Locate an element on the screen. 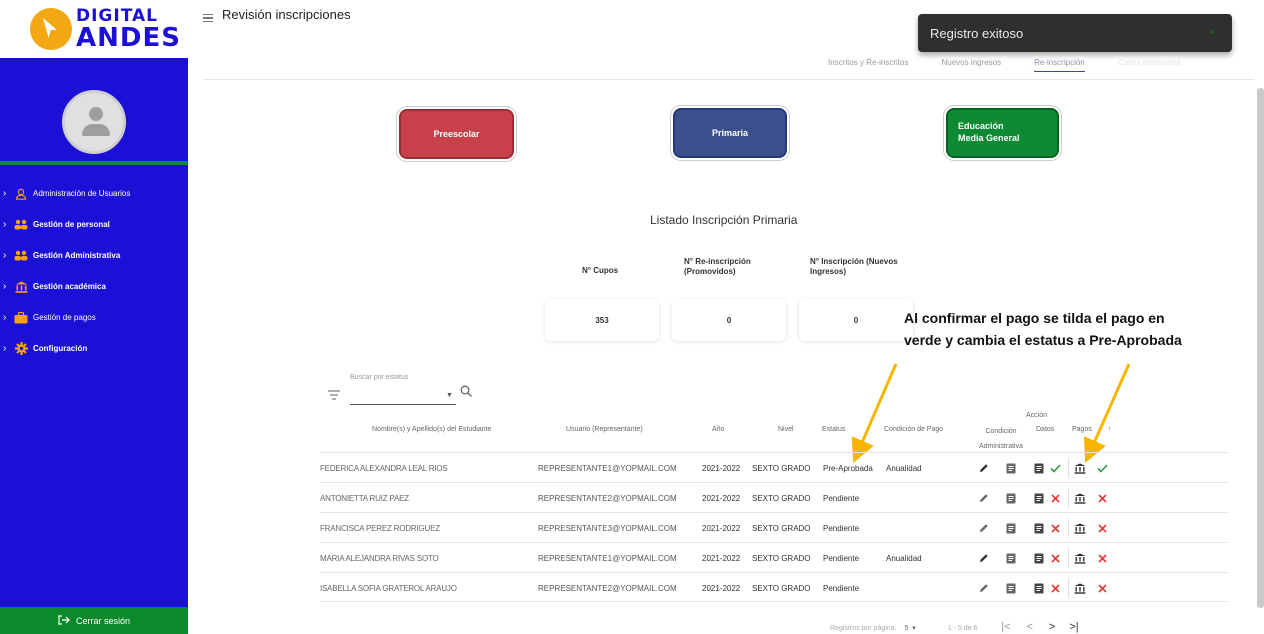 Image resolution: width=1264 pixels, height=634 pixels. header-datos: Datos is located at coordinates (1045, 430).